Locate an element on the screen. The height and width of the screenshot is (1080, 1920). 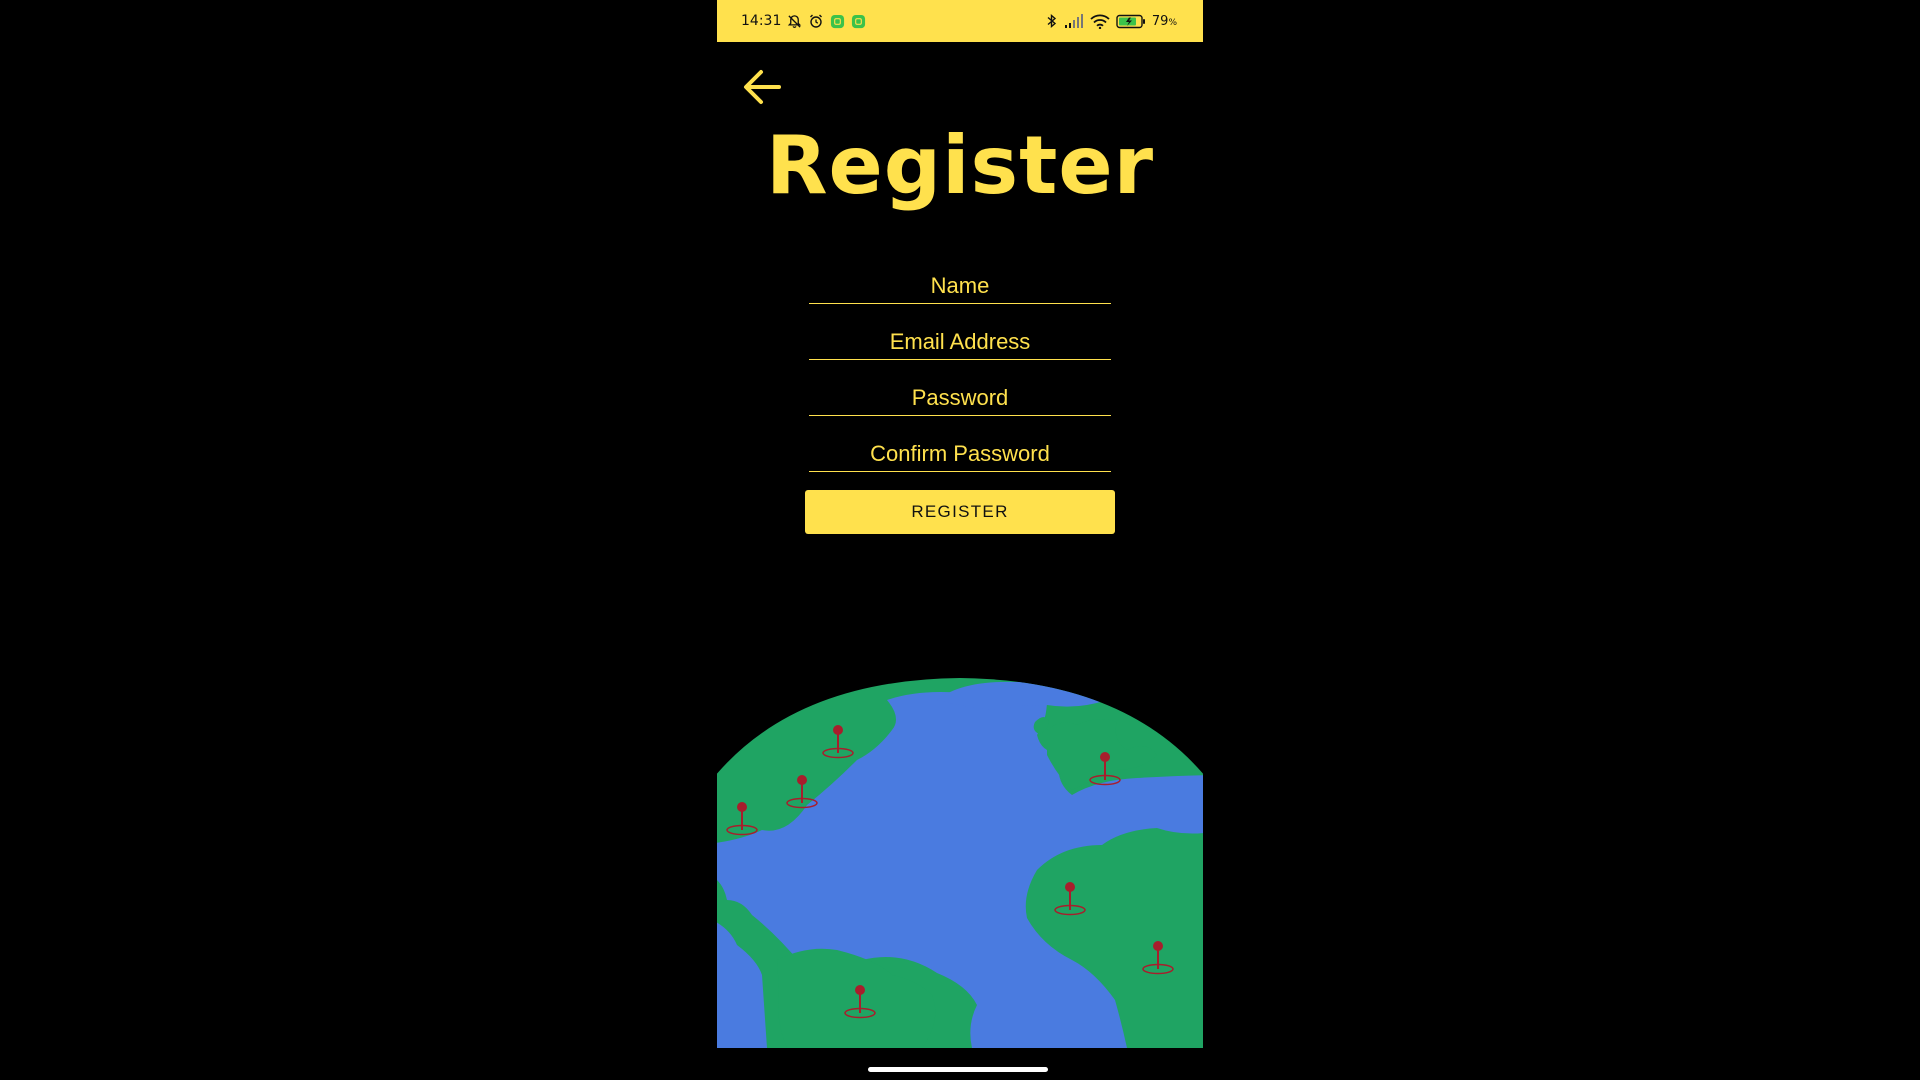
wifi-icon is located at coordinates (1100, 21).